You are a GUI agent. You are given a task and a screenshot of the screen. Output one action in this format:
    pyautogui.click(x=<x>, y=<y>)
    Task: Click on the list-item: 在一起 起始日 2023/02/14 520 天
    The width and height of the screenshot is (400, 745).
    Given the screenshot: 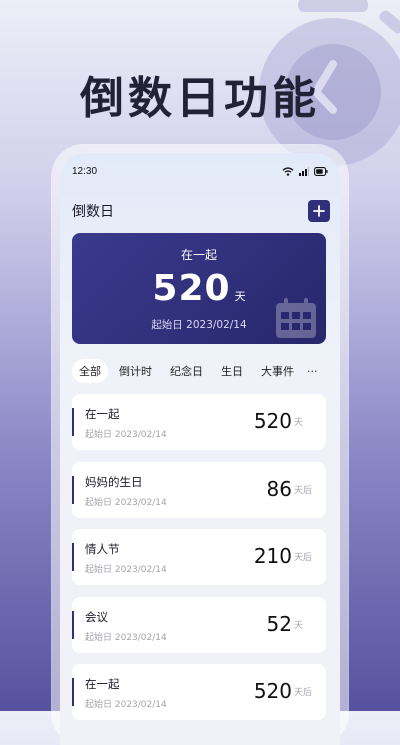 What is the action you would take?
    pyautogui.click(x=199, y=422)
    